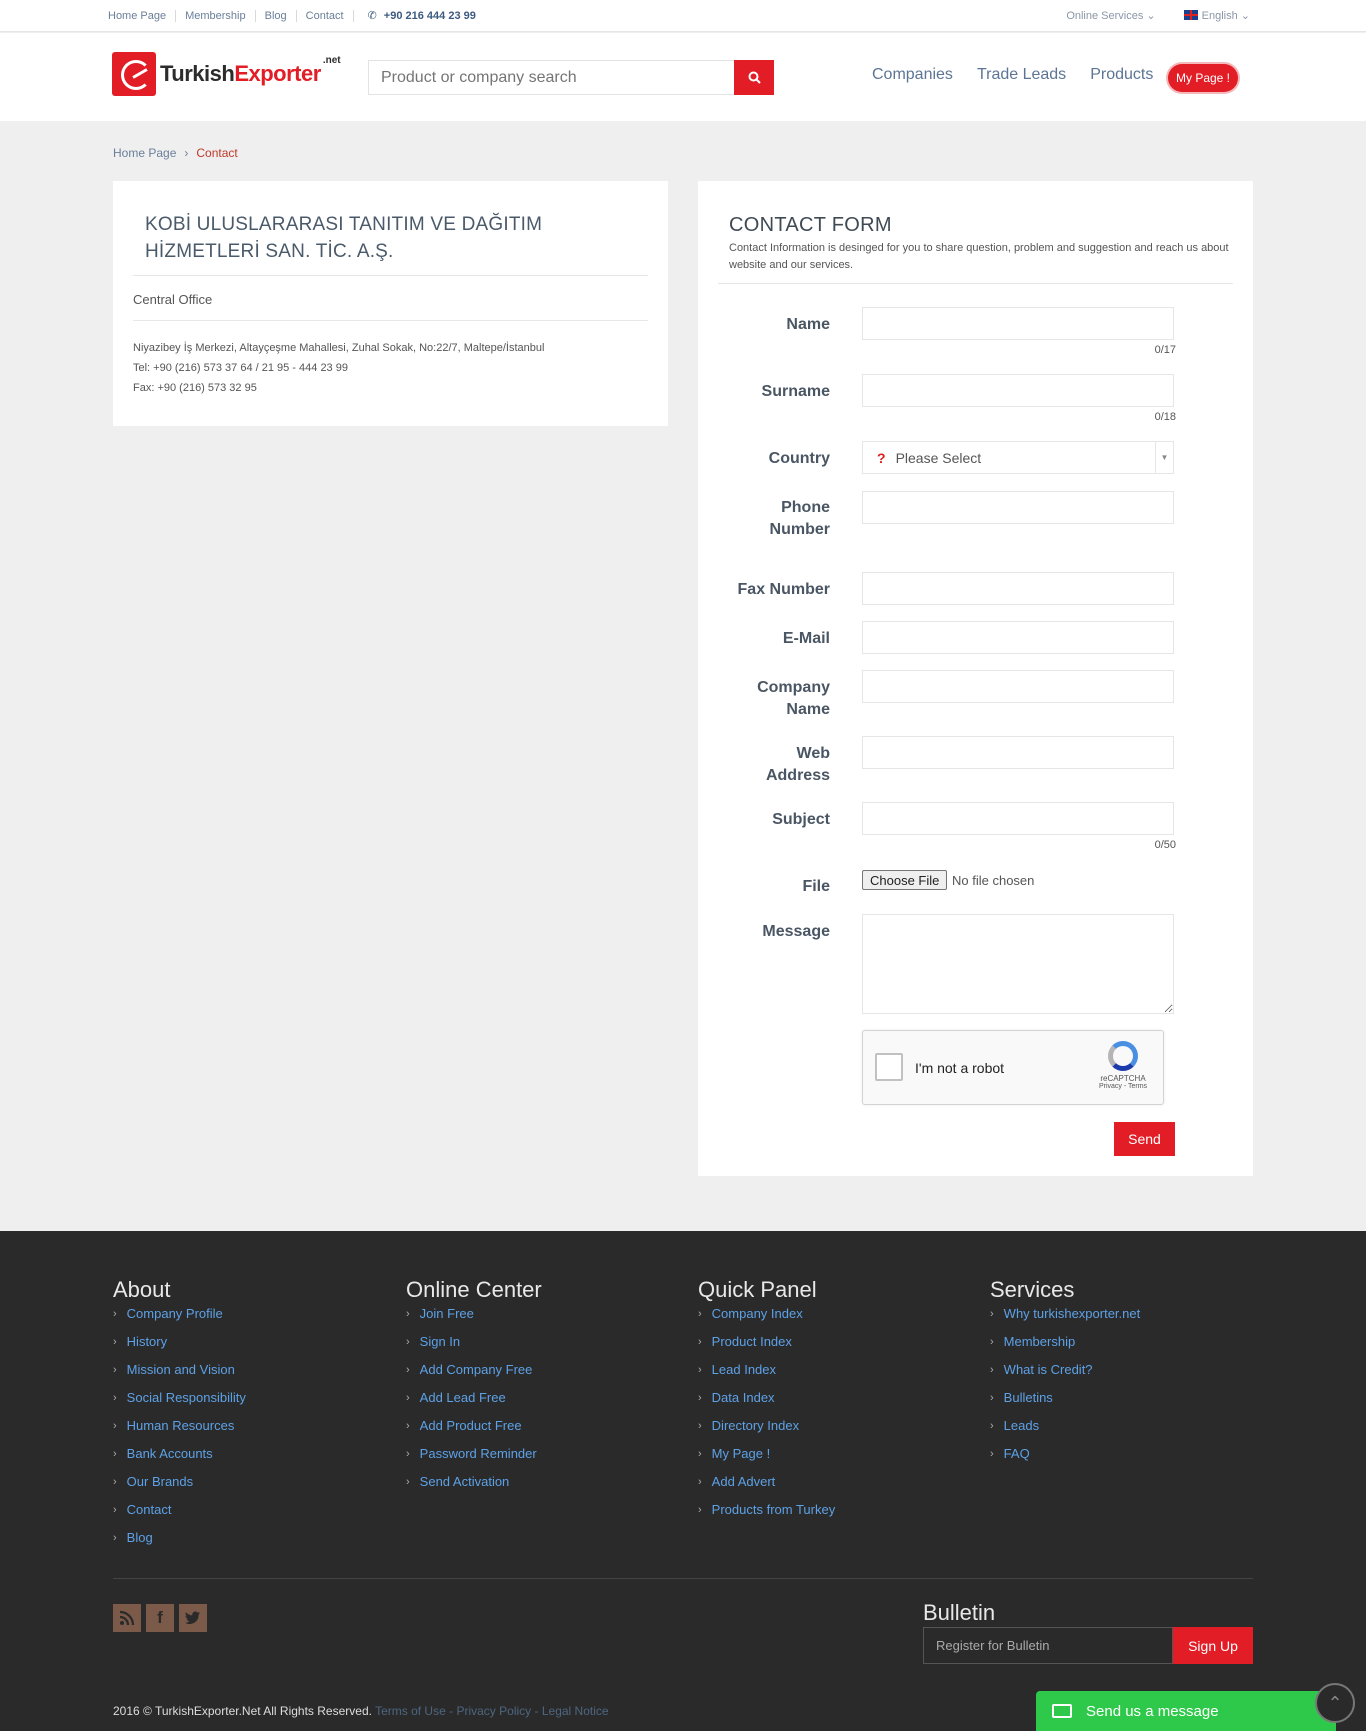 This screenshot has height=1731, width=1366. Describe the element at coordinates (1065, 1459) in the screenshot. I see `footer-link: › FAQ` at that location.